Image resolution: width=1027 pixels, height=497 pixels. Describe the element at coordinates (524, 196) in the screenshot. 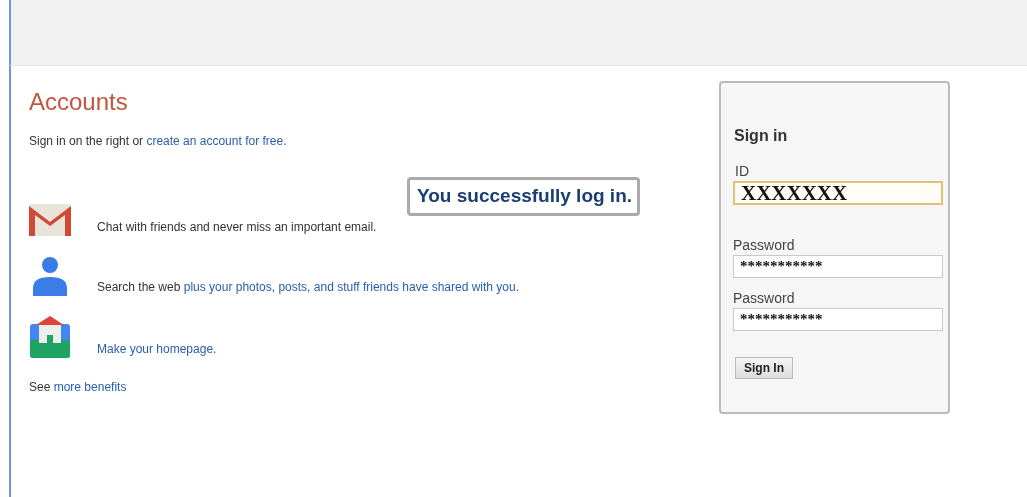

I see `success-message: You successfully log in.` at that location.